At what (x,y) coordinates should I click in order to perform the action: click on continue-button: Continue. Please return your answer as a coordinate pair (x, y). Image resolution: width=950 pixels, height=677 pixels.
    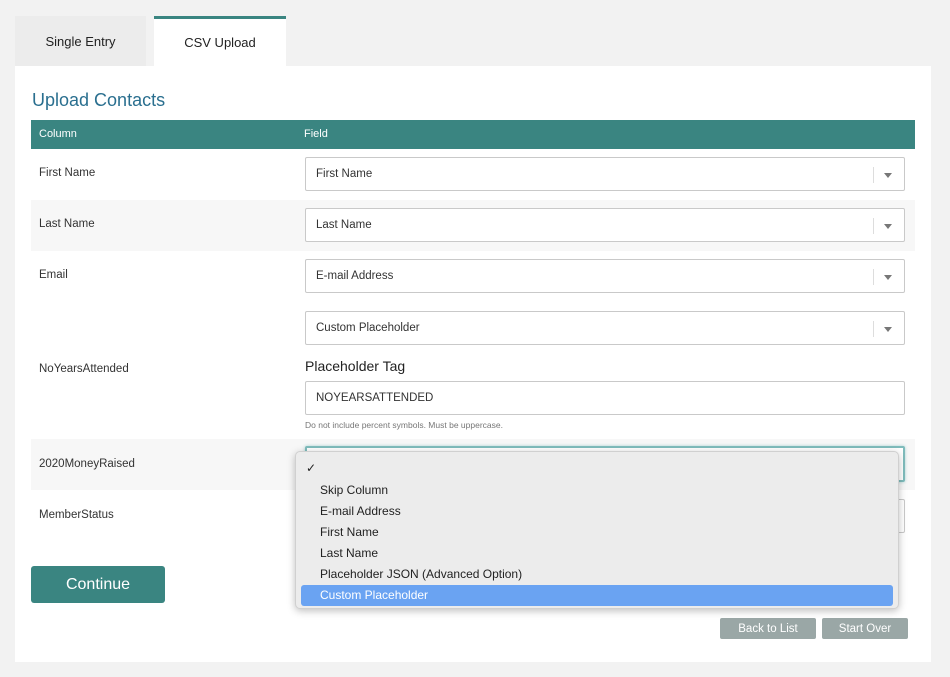
    Looking at the image, I should click on (98, 584).